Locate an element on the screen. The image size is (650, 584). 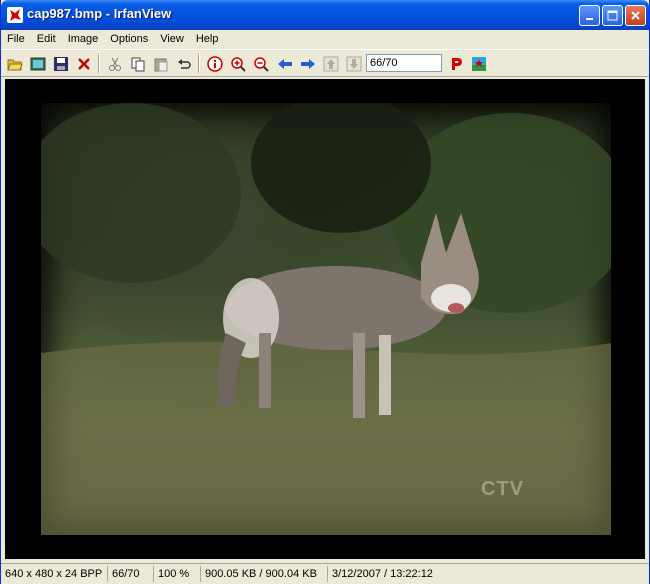
zoom-in-icon is located at coordinates (238, 64).